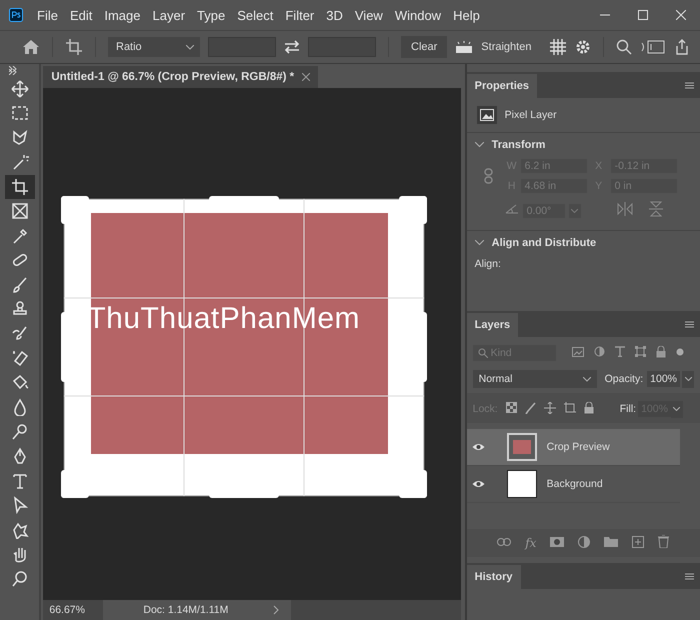 This screenshot has width=700, height=620. I want to click on lock-icon, so click(589, 409).